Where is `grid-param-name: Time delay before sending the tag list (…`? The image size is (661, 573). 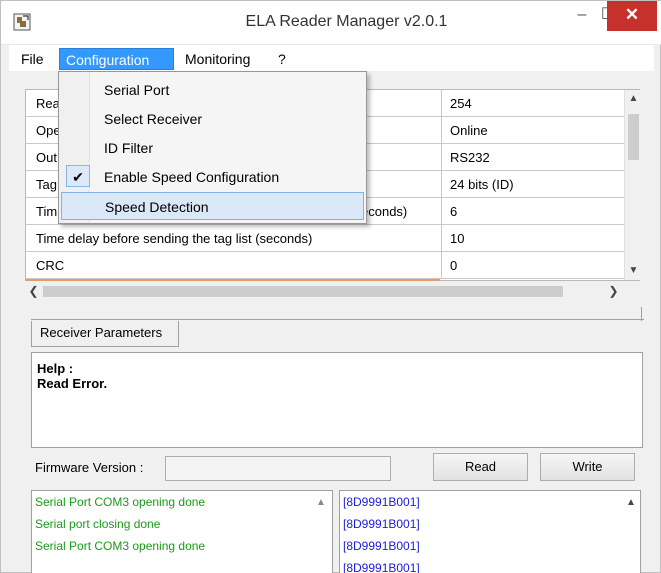 grid-param-name: Time delay before sending the tag list (… is located at coordinates (234, 238).